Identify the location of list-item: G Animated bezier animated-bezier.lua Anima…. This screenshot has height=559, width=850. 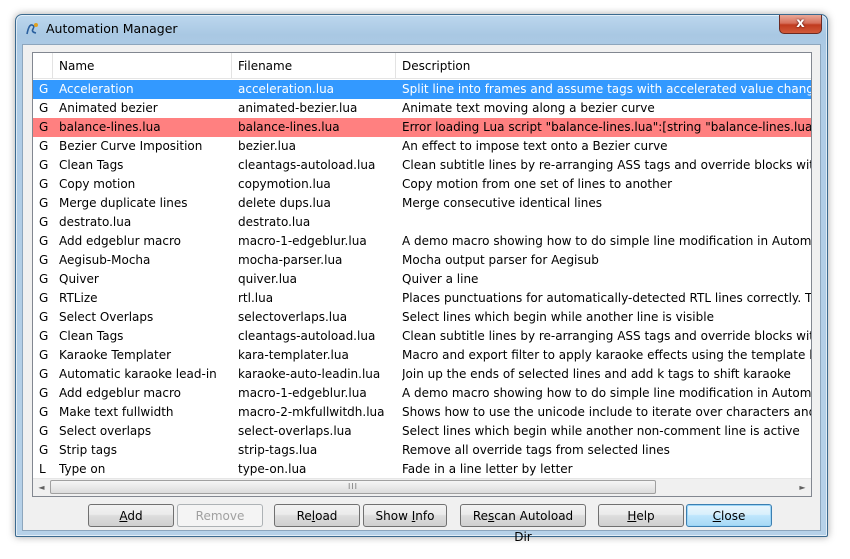
(422, 108).